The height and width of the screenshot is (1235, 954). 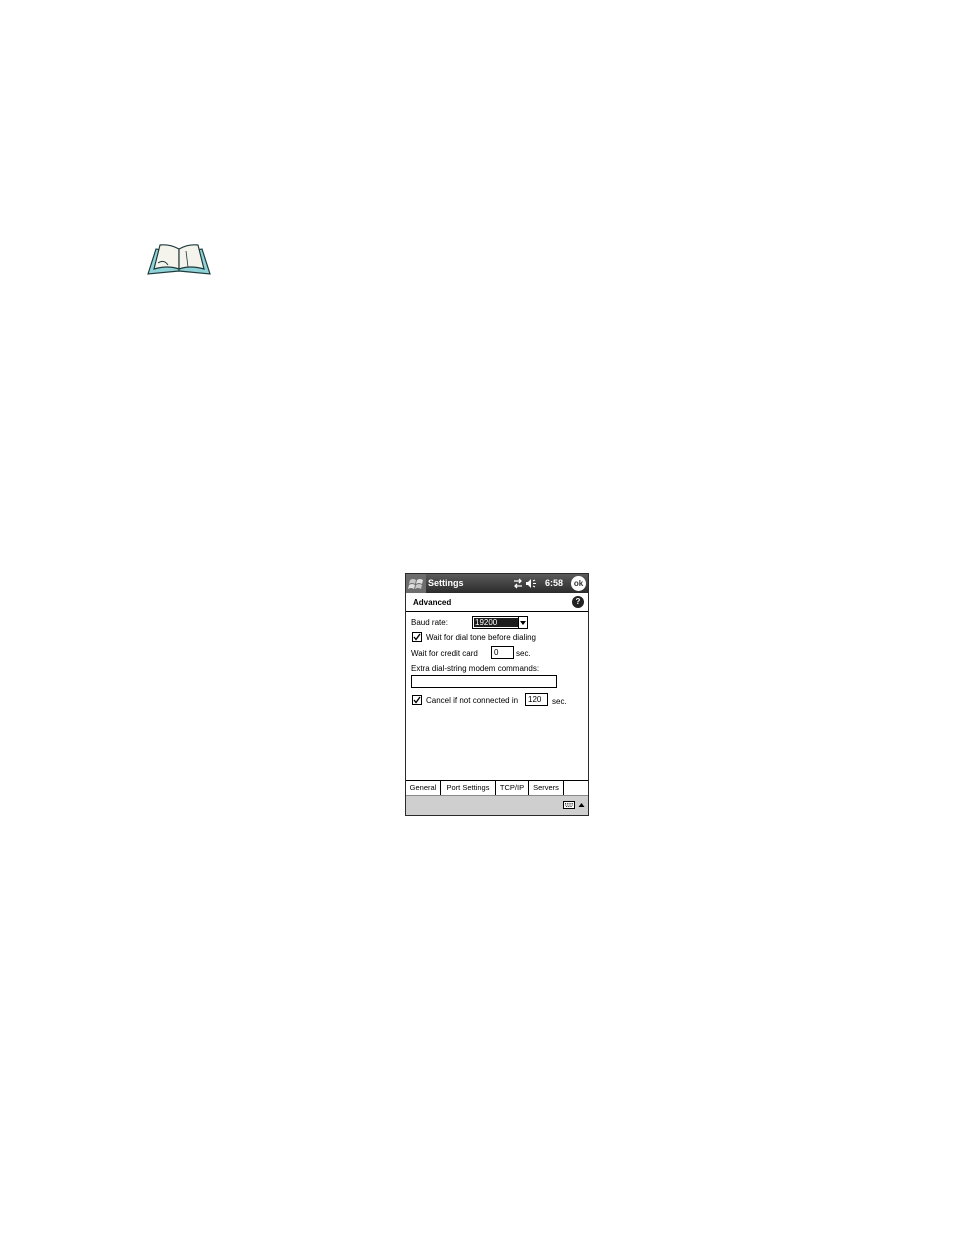 I want to click on volume-icon, so click(x=531, y=583).